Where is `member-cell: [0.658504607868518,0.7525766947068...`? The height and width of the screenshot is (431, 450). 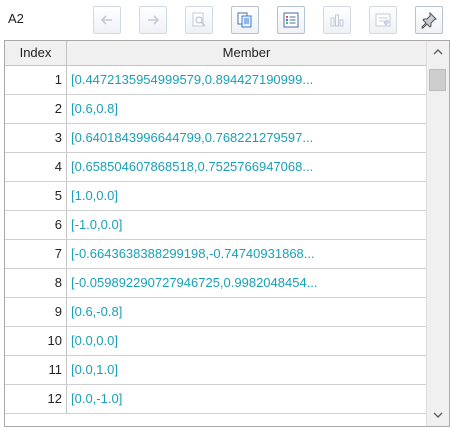 member-cell: [0.658504607868518,0.7525766947068... is located at coordinates (246, 167).